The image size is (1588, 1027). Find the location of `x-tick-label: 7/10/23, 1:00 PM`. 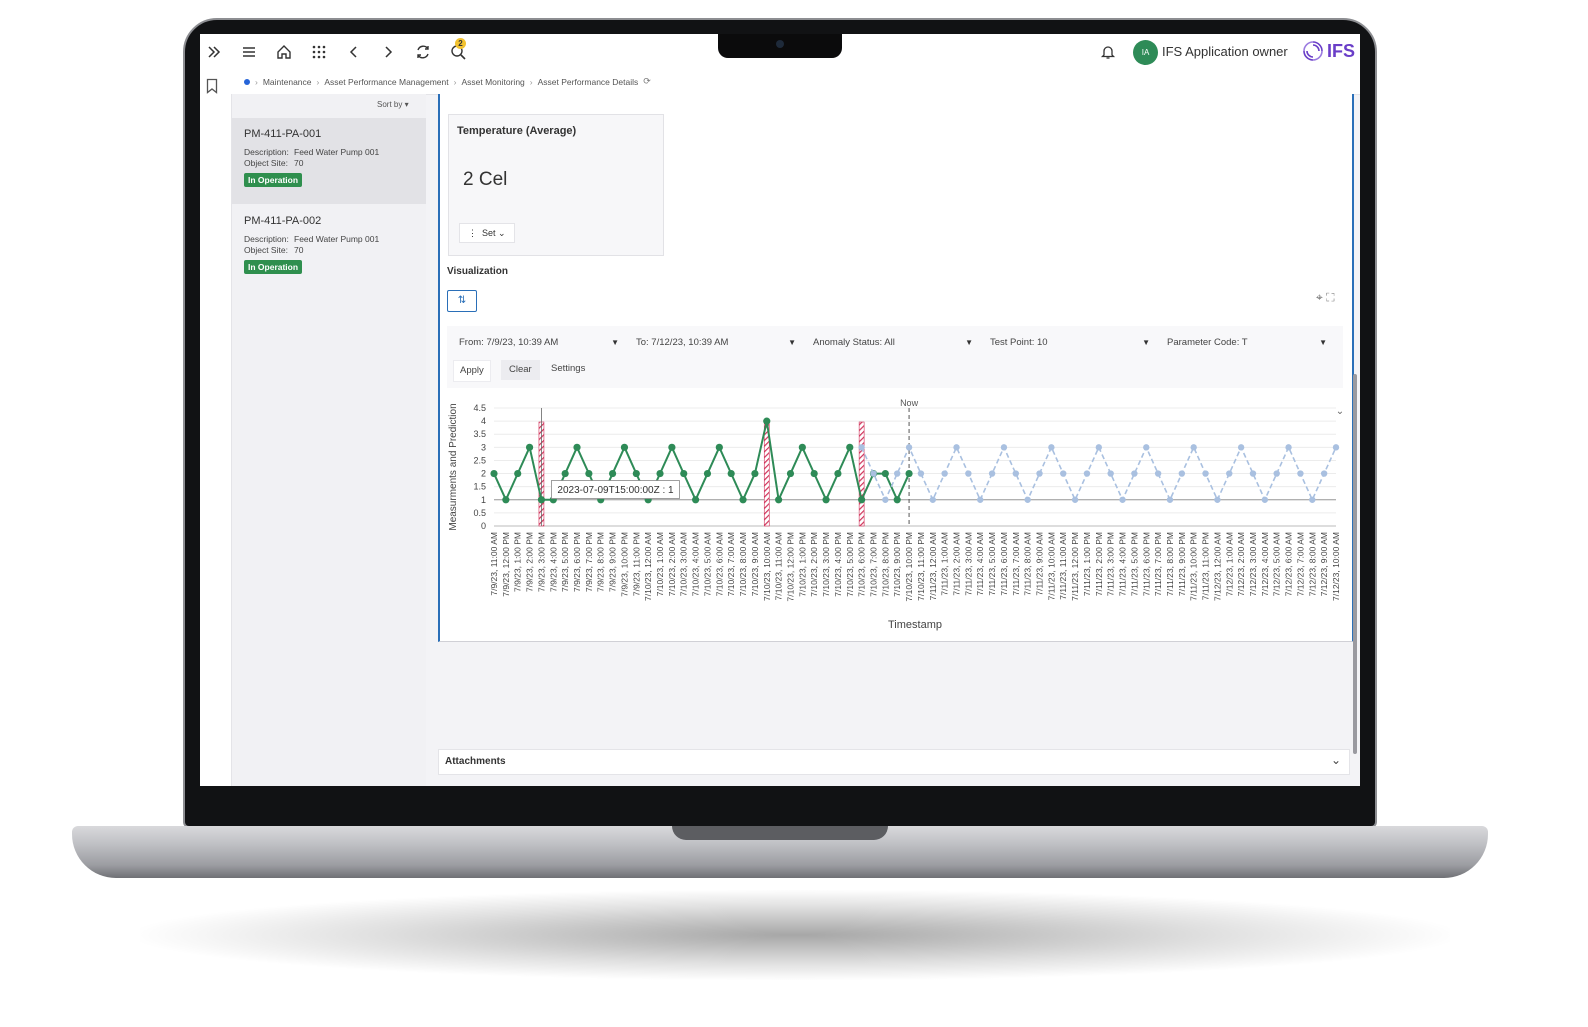

x-tick-label: 7/10/23, 1:00 PM is located at coordinates (802, 564).